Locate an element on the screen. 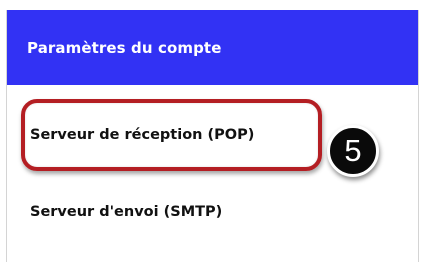 The image size is (423, 262). panel-header-title: Paramètres du compte is located at coordinates (124, 48).